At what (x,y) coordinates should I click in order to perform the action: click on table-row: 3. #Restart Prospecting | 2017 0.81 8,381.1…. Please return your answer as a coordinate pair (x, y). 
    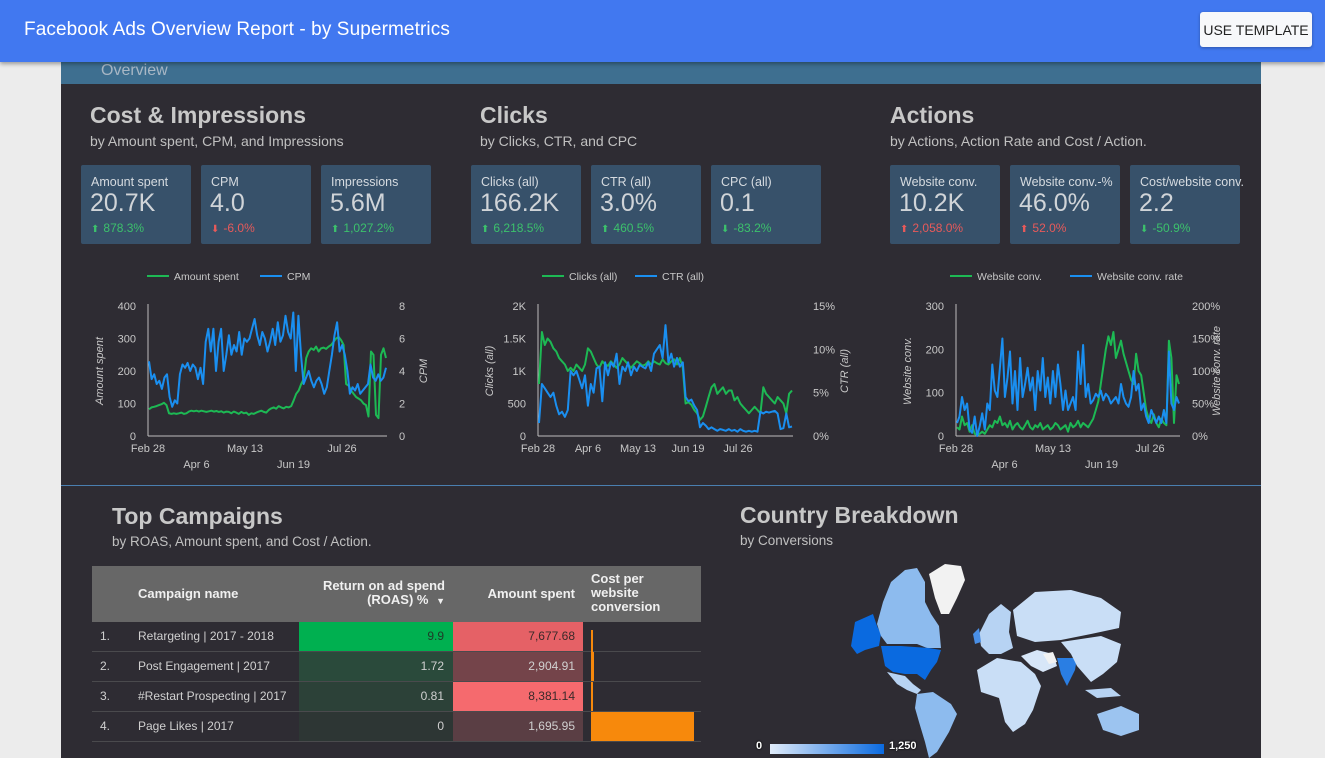
    Looking at the image, I should click on (396, 697).